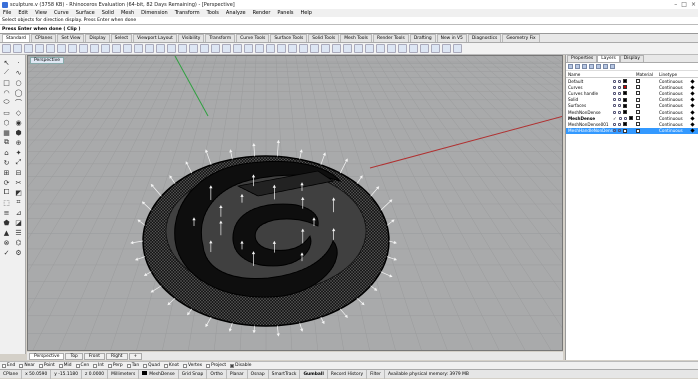 The height and width of the screenshot is (379, 698). Describe the element at coordinates (684, 4) in the screenshot. I see `maximize-button: □` at that location.